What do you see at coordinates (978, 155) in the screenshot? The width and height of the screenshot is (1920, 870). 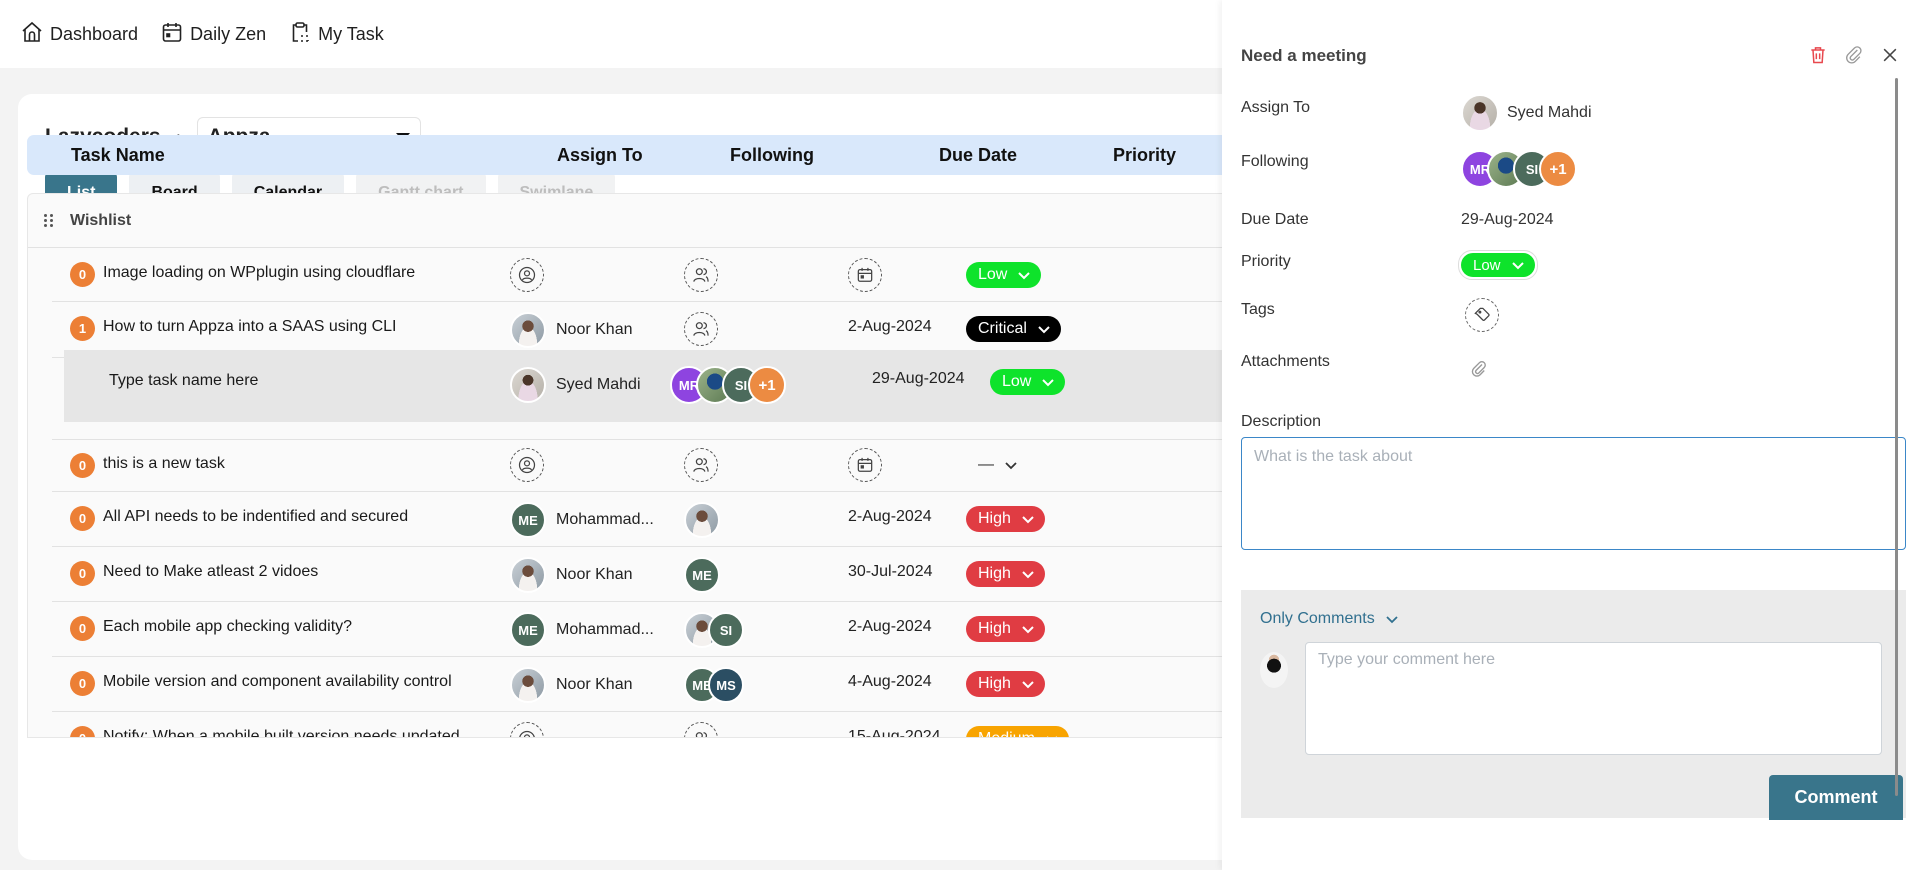 I see `column-due-date: Due Date` at bounding box center [978, 155].